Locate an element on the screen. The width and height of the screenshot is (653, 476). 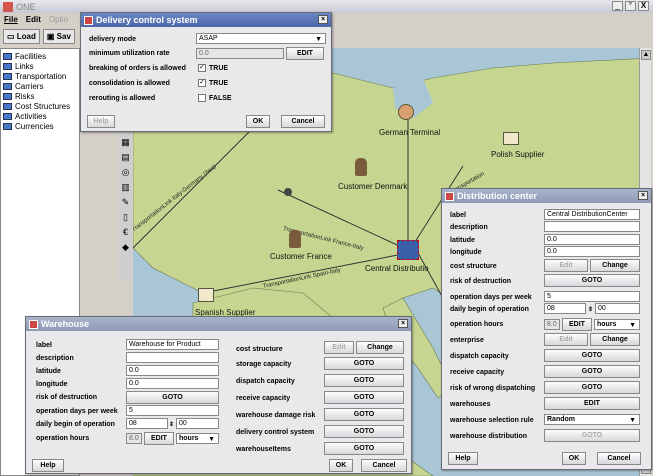
delivery-mode-select: ASAP ▼ is located at coordinates (261, 38).